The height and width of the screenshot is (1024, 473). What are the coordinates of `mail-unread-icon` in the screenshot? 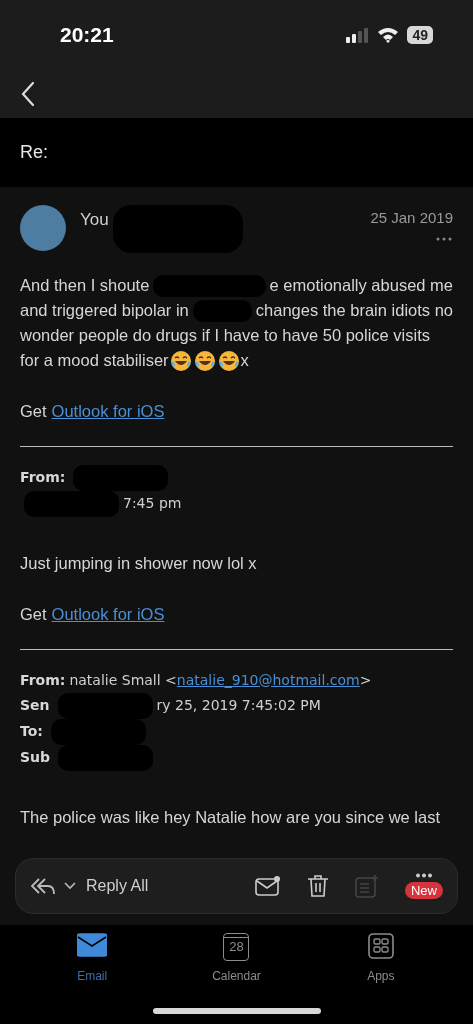 It's located at (268, 886).